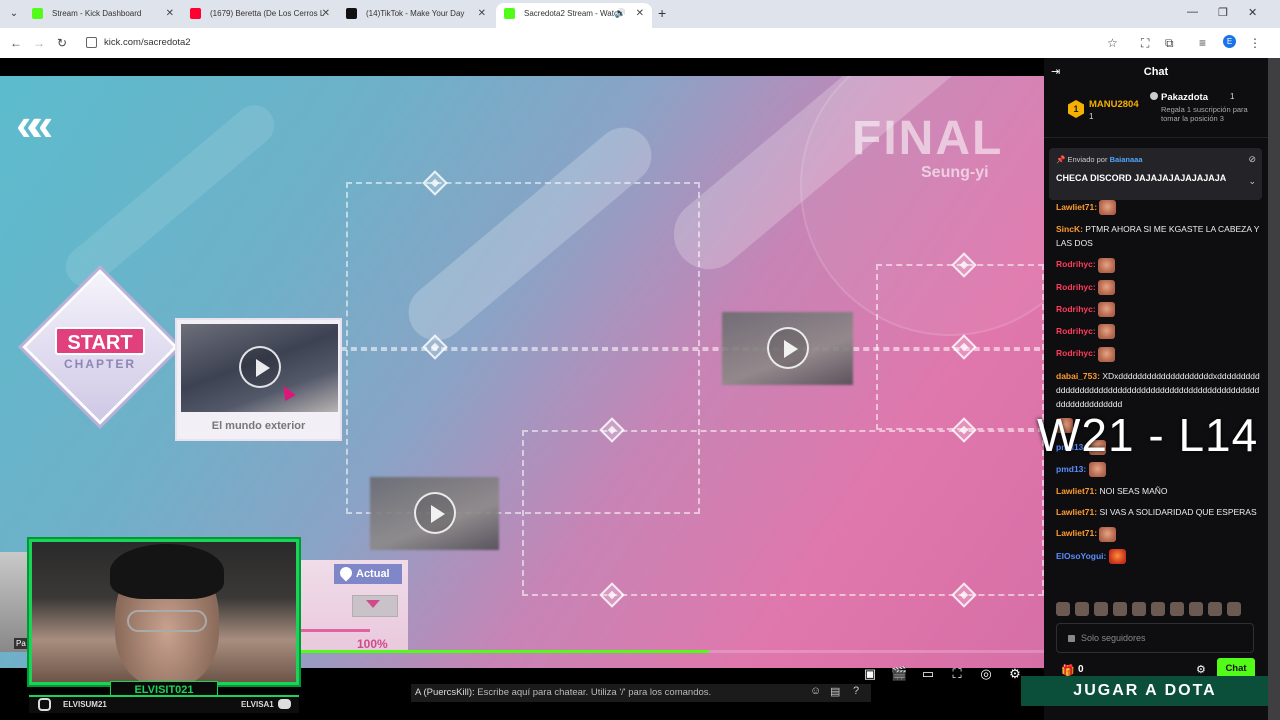 Image resolution: width=1280 pixels, height=720 pixels. Describe the element at coordinates (783, 513) in the screenshot. I see `path-line` at that location.